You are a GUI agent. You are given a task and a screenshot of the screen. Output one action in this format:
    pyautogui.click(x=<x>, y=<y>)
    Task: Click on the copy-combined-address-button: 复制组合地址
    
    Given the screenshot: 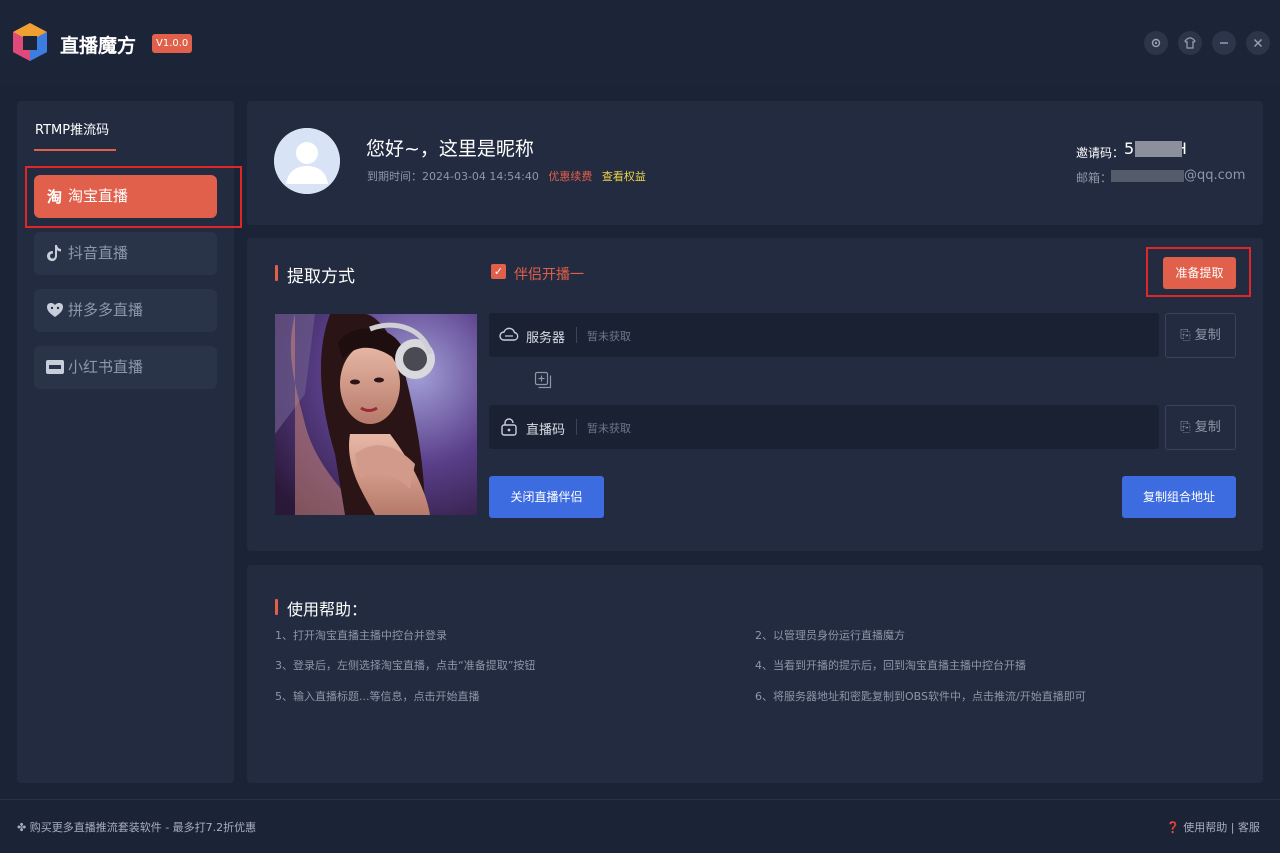 What is the action you would take?
    pyautogui.click(x=1179, y=497)
    